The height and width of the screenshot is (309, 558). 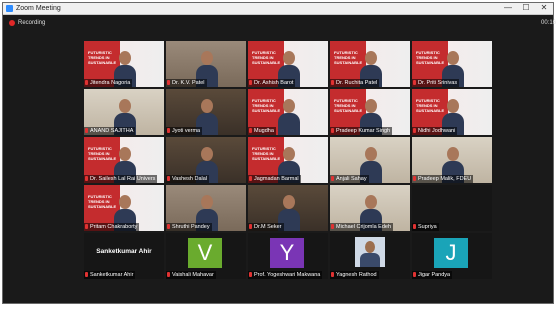 What do you see at coordinates (451, 253) in the screenshot?
I see `avatar-letter: J` at bounding box center [451, 253].